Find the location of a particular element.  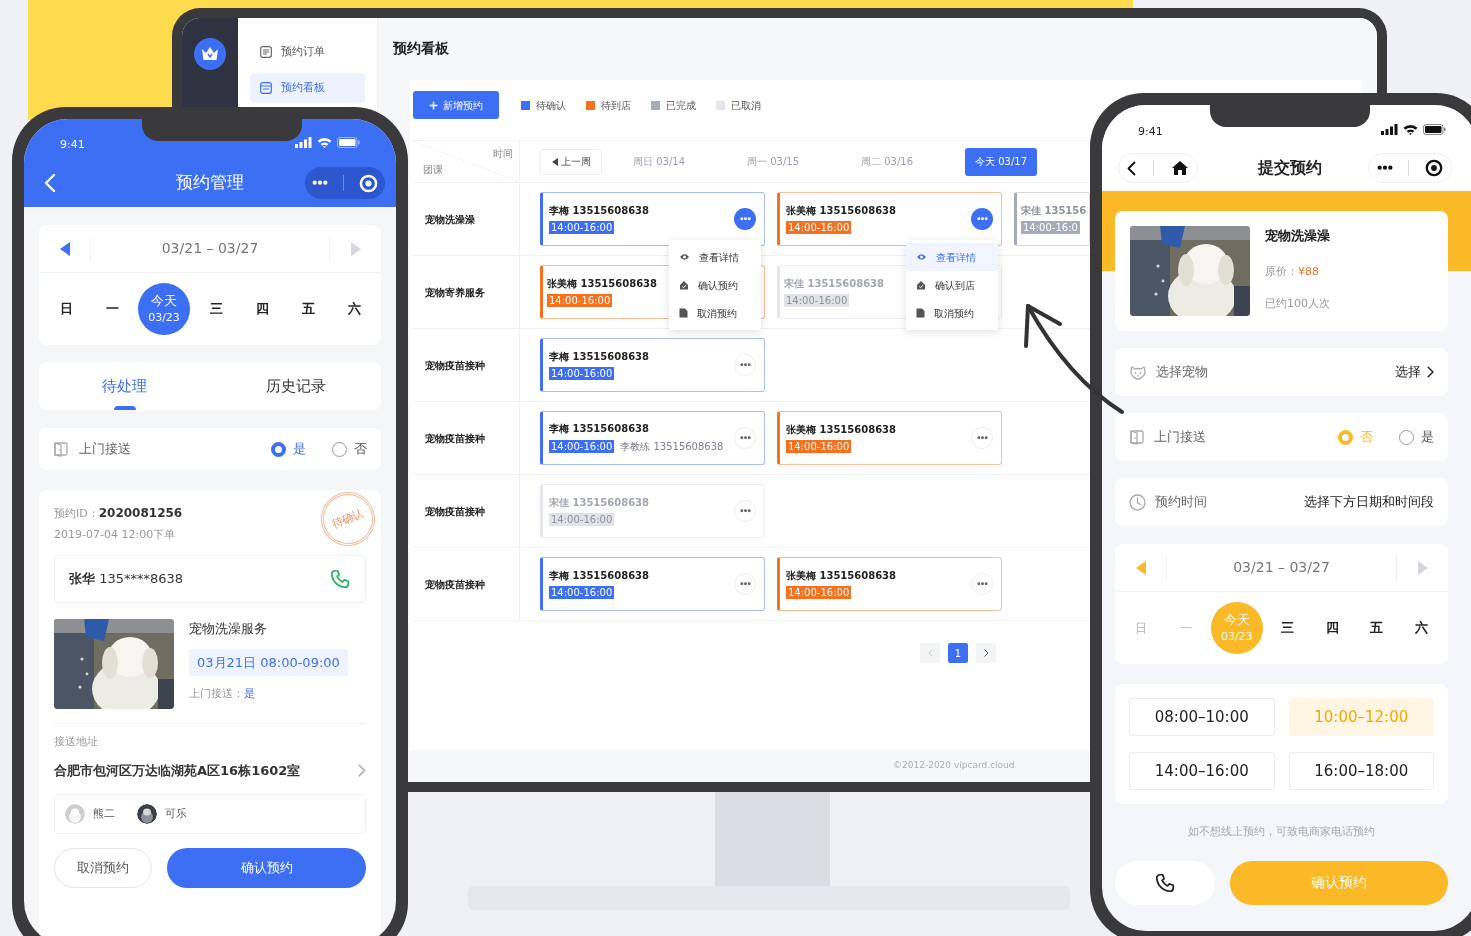

day-tab: 今天 03/17 is located at coordinates (1001, 161).